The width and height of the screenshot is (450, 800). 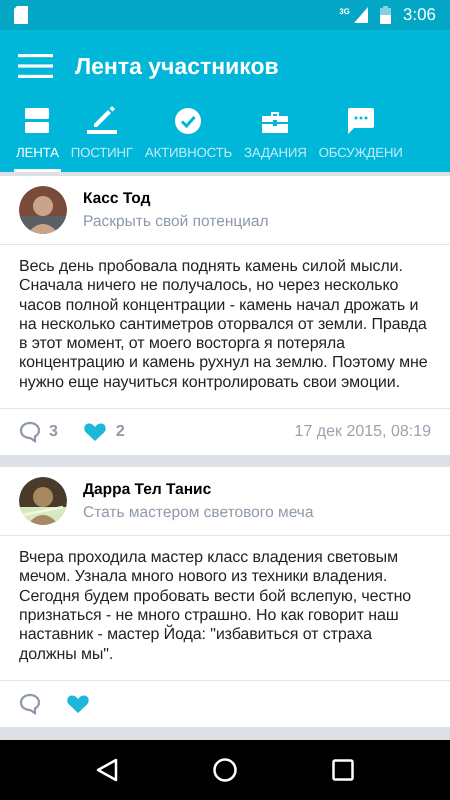 I want to click on network-type: 3G, so click(x=344, y=12).